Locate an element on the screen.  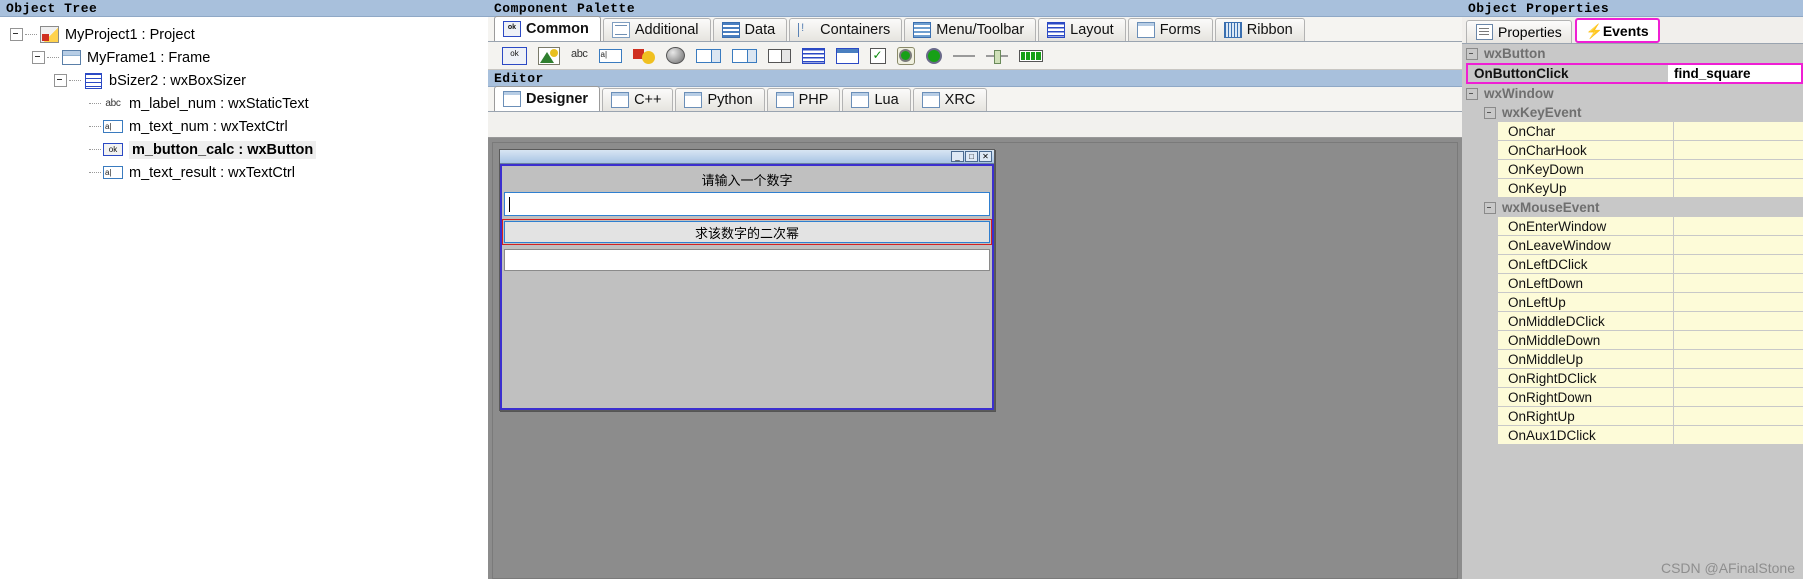
minimize-button: _ is located at coordinates (957, 156).